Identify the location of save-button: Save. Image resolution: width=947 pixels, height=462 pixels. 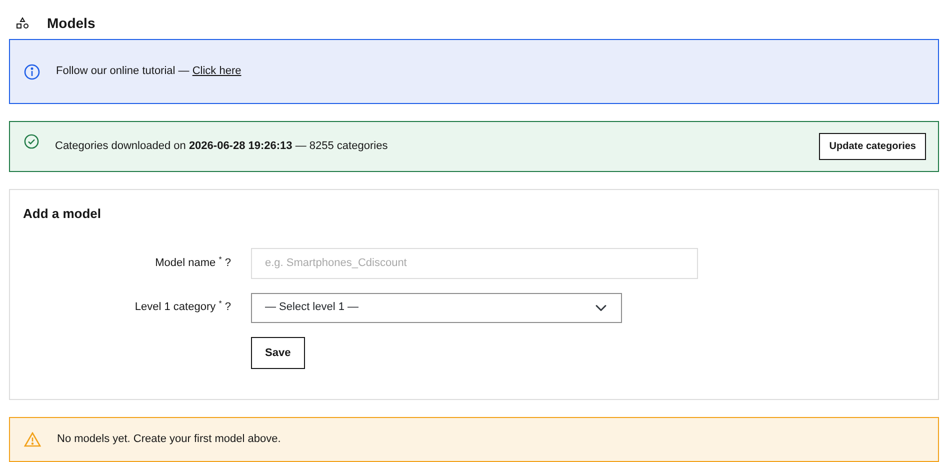
(278, 353).